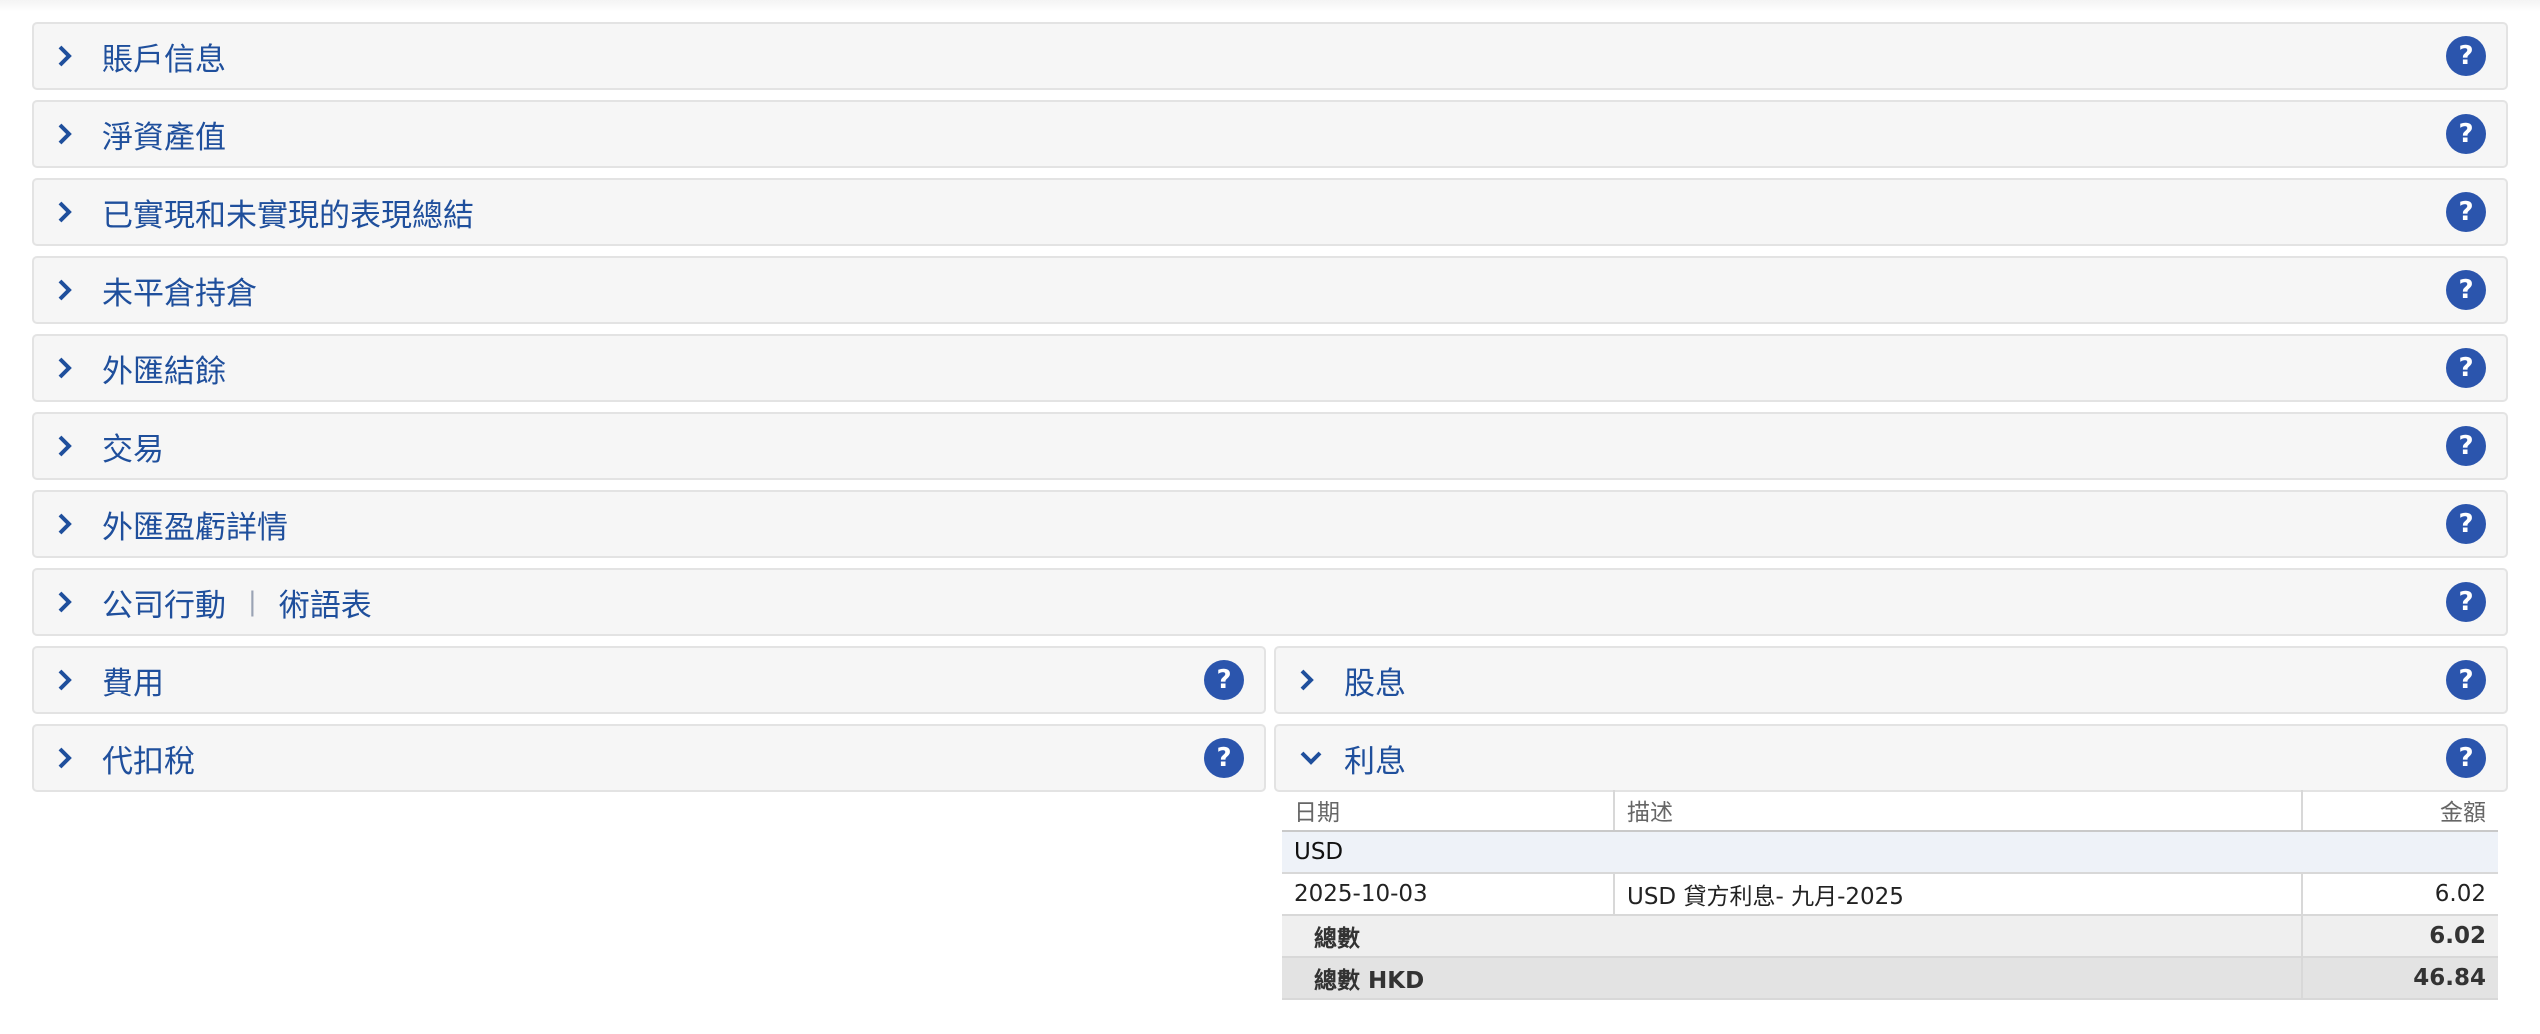 This screenshot has width=2540, height=1034. I want to click on section-account-info: 賬戶信息 ?, so click(1270, 56).